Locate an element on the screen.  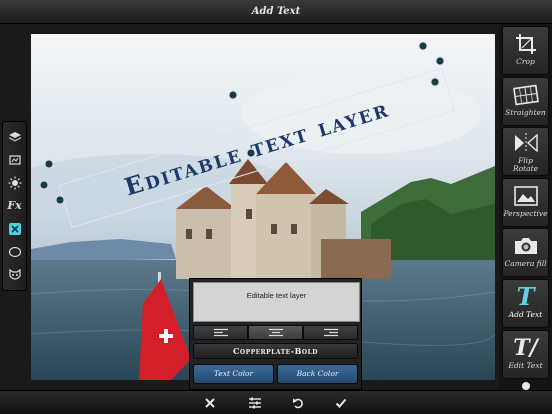
frame-icon is located at coordinates (15, 160).